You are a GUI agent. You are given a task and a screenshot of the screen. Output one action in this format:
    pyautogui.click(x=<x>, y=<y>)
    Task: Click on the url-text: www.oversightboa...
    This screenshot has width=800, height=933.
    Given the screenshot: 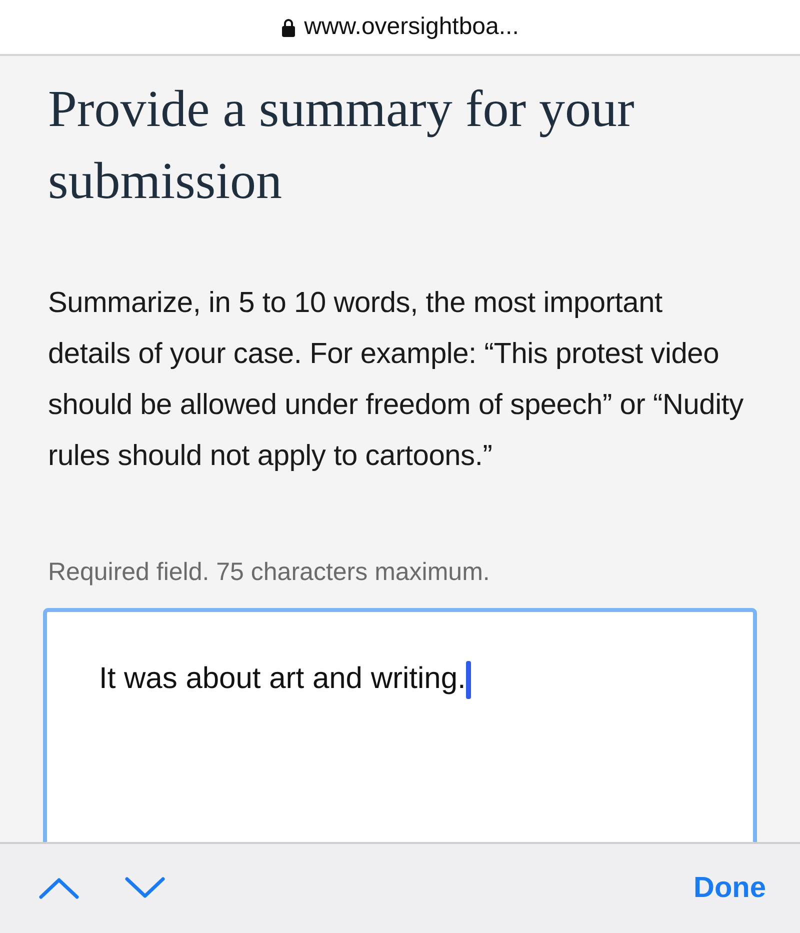 What is the action you would take?
    pyautogui.click(x=411, y=27)
    